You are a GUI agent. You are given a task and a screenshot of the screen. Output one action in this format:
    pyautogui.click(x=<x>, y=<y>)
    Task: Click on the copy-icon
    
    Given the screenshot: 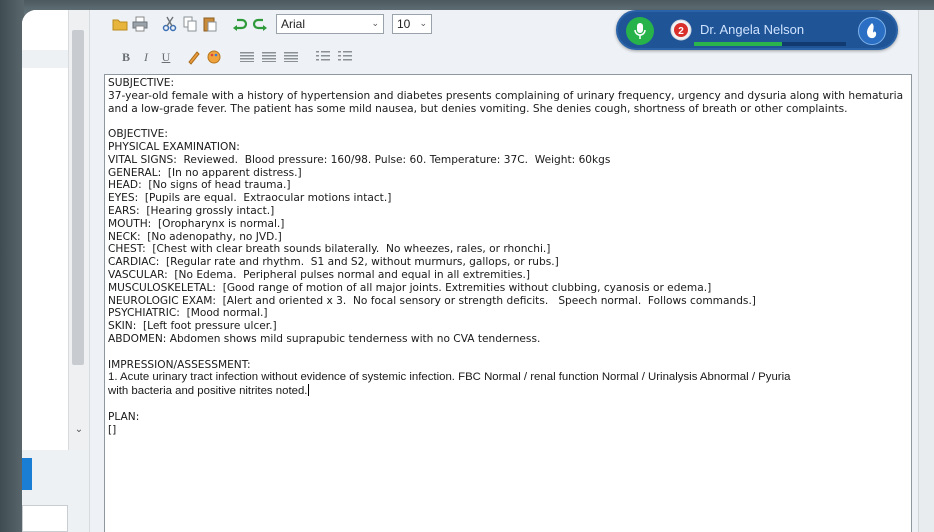 What is the action you would take?
    pyautogui.click(x=190, y=24)
    